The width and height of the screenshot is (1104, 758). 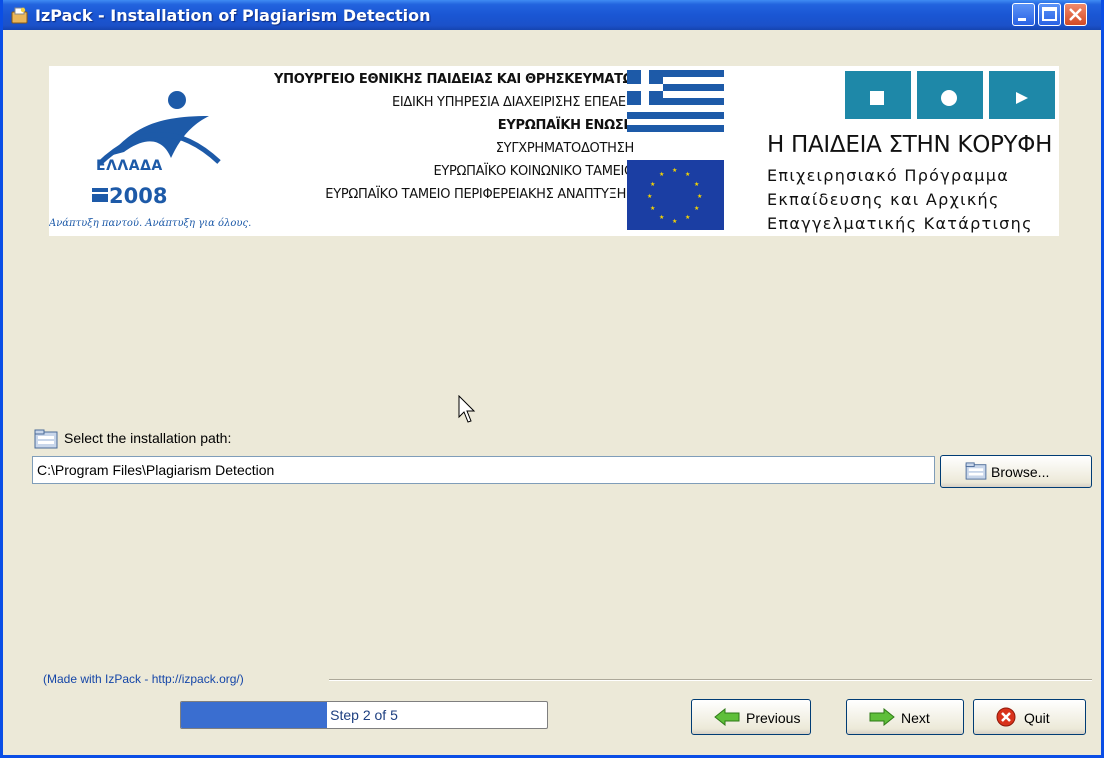 I want to click on ministry-line: ΕΥΡΩΠΑΪΚΗ ΕΝΩΣΗ, so click(x=566, y=125).